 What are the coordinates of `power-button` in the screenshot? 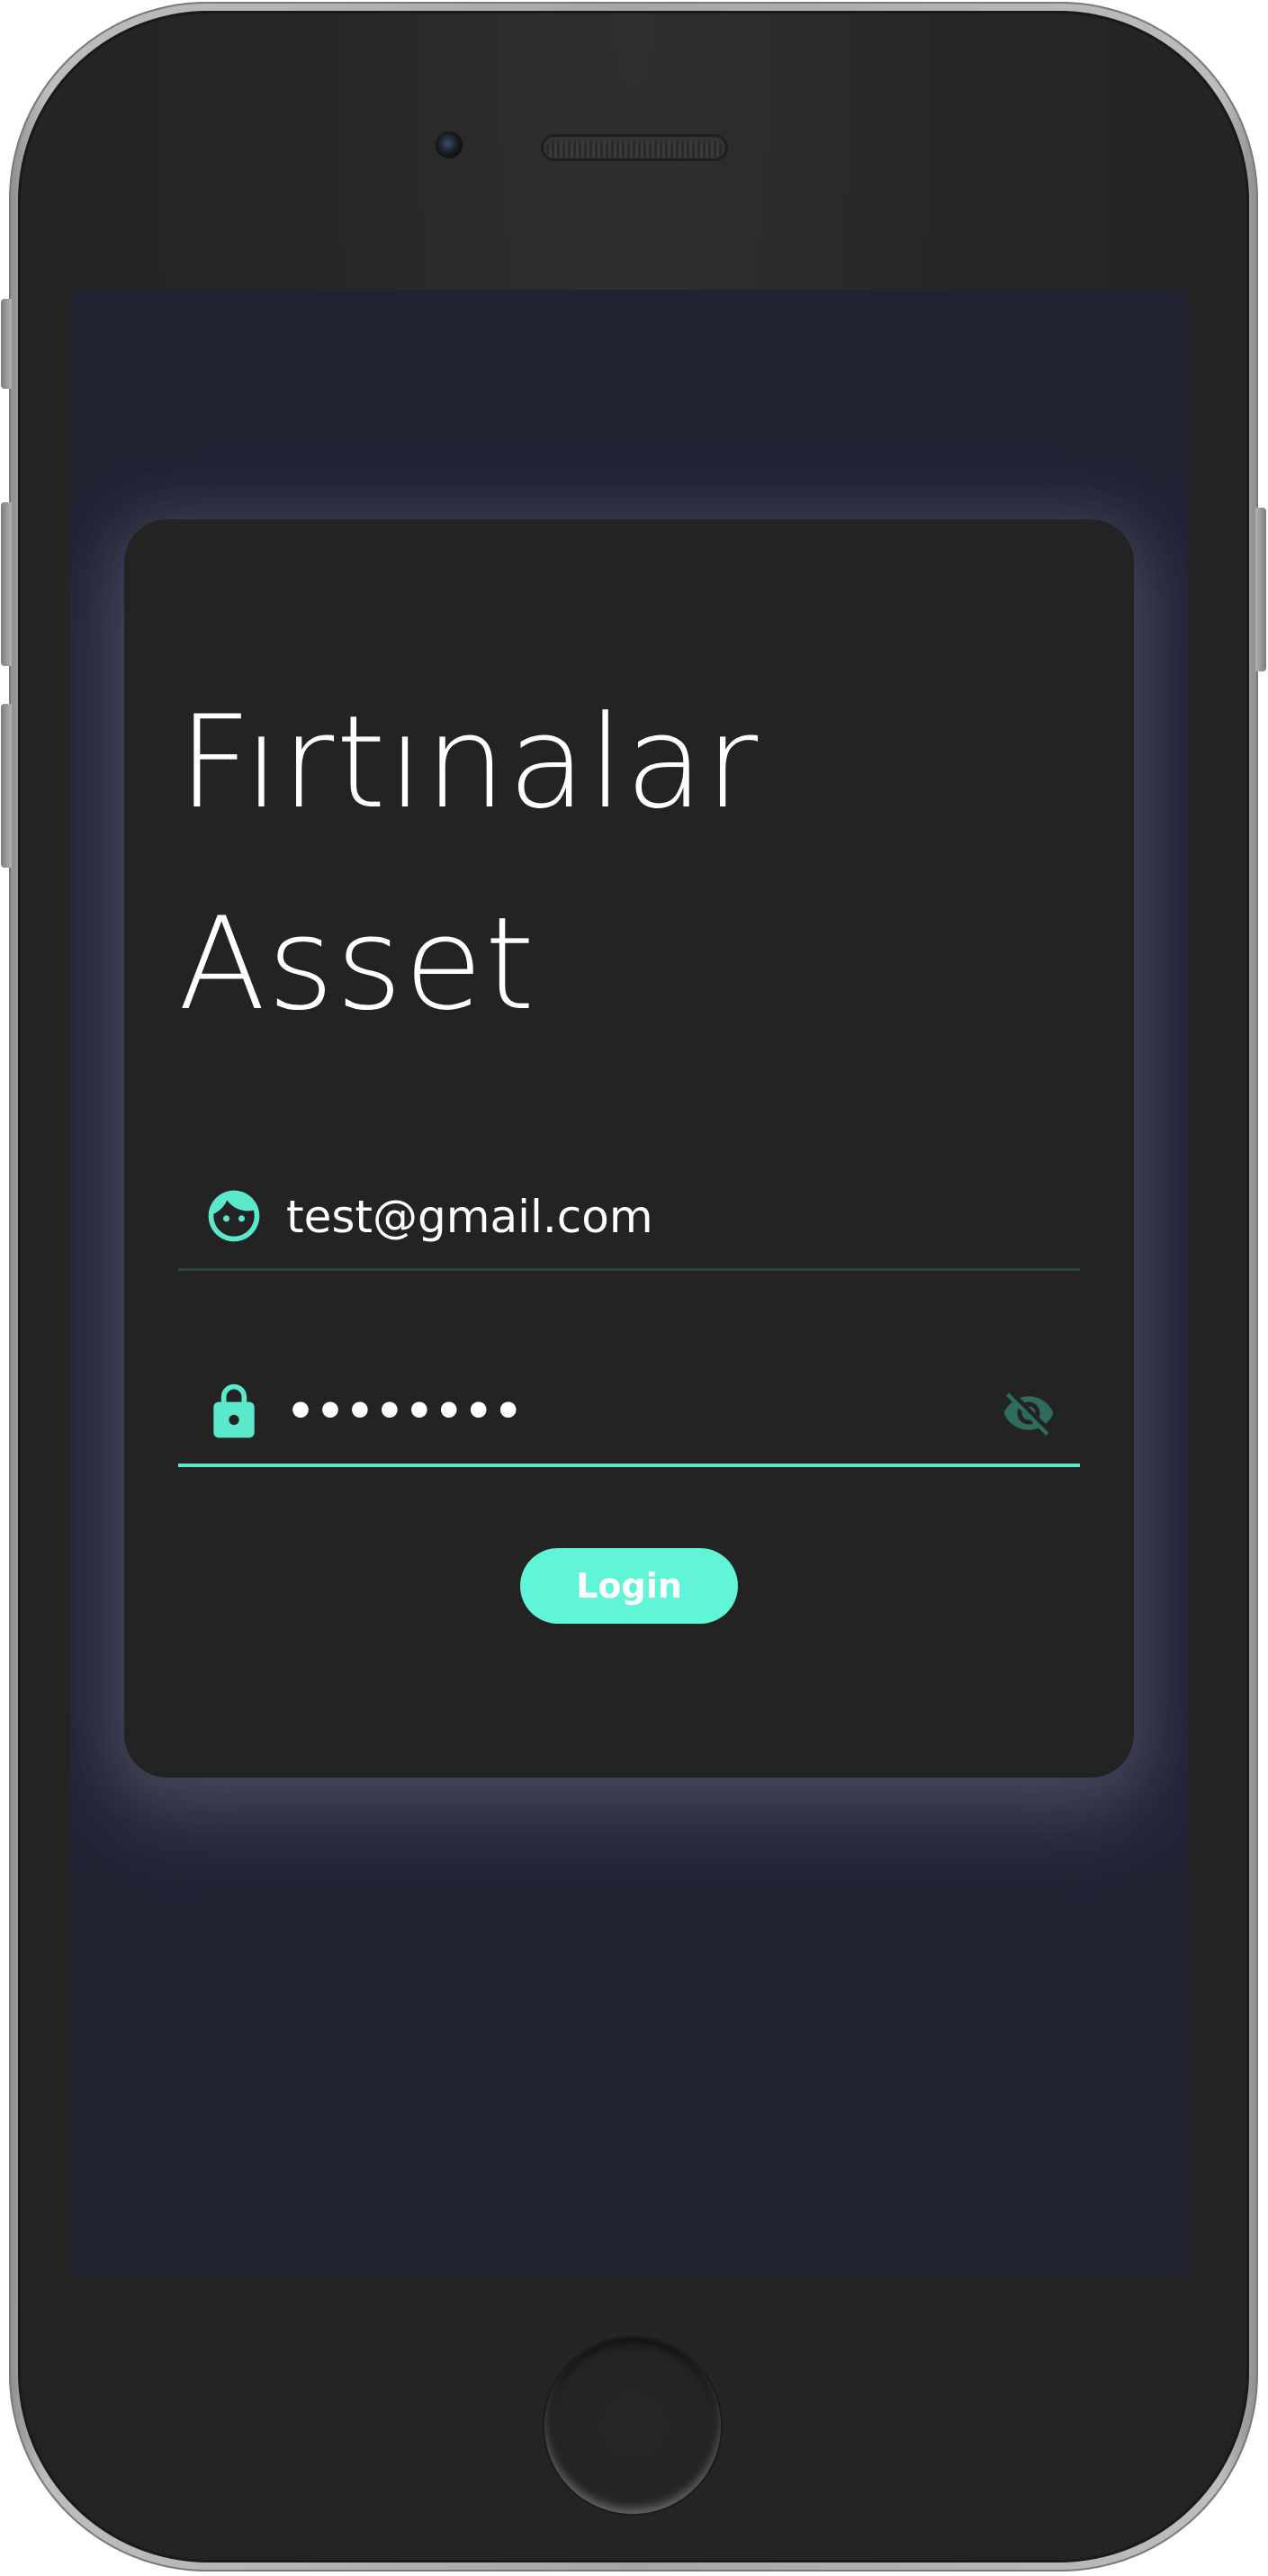 It's located at (1260, 589).